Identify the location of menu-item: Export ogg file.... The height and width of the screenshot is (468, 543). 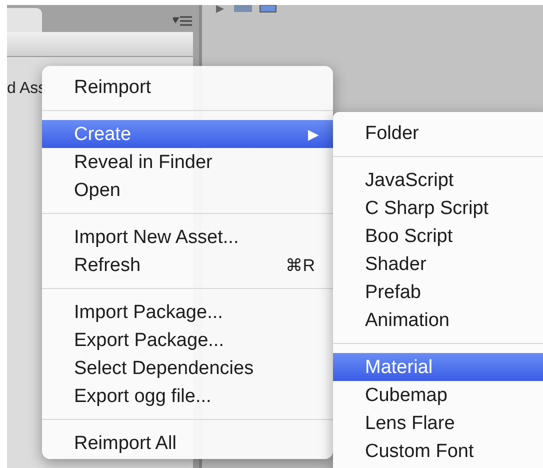
(187, 396).